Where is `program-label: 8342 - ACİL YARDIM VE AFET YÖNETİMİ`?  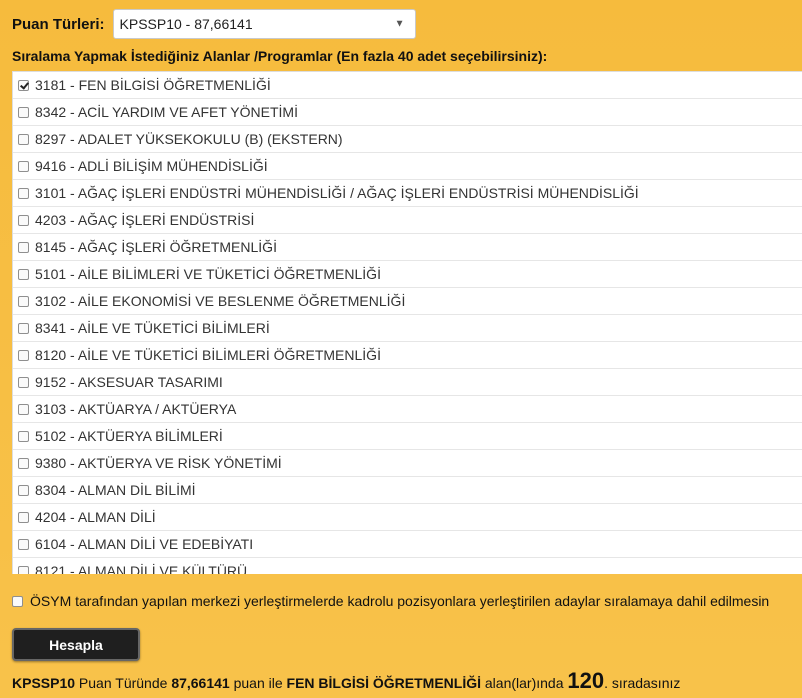 program-label: 8342 - ACİL YARDIM VE AFET YÖNETİMİ is located at coordinates (166, 112).